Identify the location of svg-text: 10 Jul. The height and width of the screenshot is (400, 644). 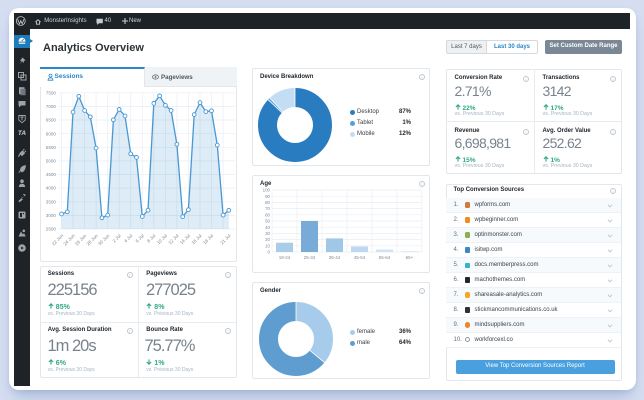
(161, 239).